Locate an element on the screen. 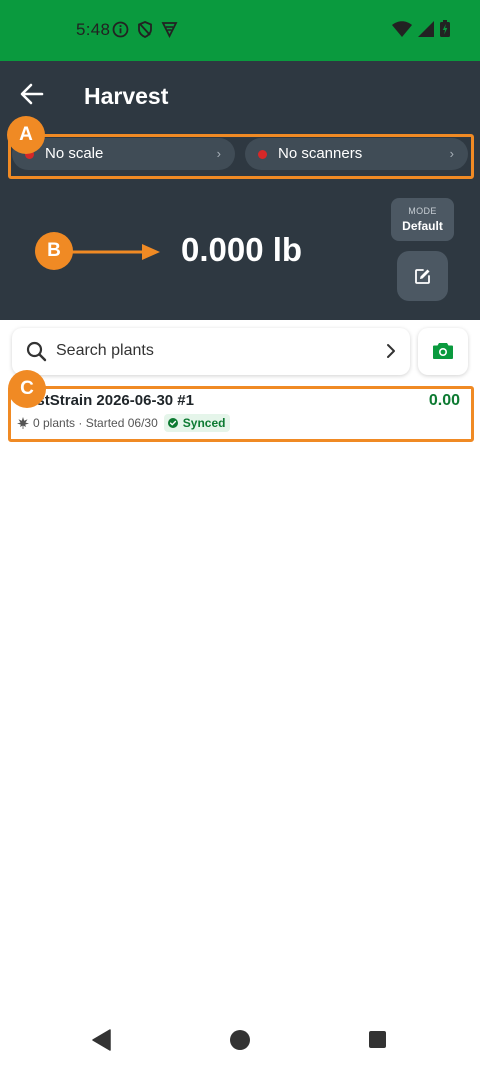  status-bar: 5:48 is located at coordinates (240, 30).